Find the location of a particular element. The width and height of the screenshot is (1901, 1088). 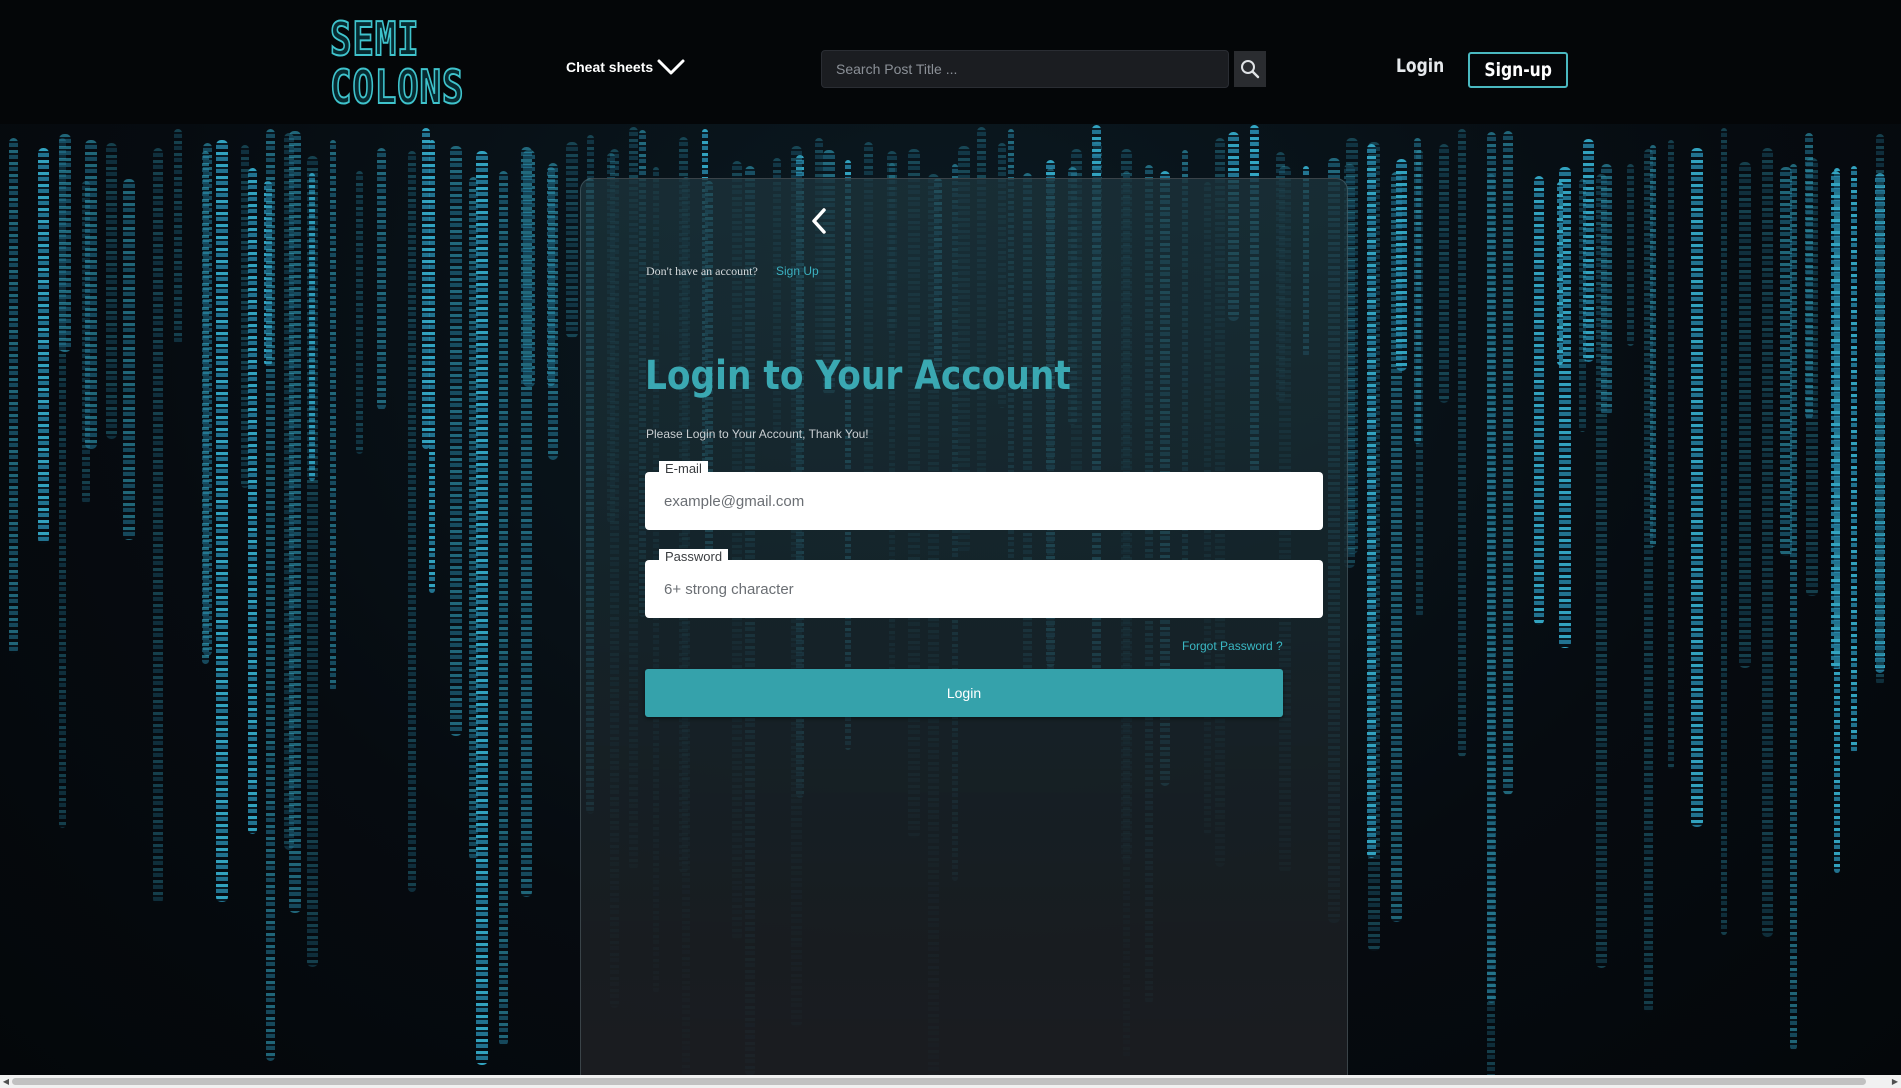

scrollbar-thumb is located at coordinates (939, 1081).